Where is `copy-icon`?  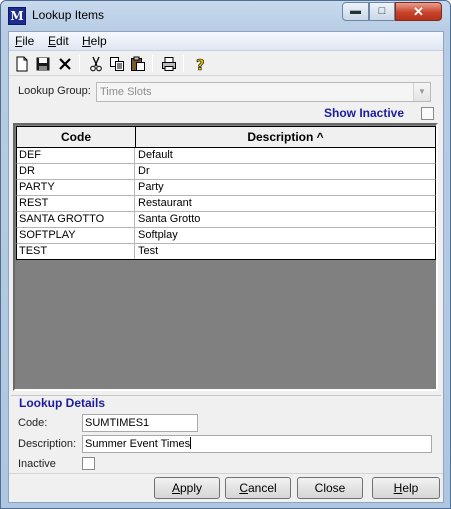 copy-icon is located at coordinates (117, 64).